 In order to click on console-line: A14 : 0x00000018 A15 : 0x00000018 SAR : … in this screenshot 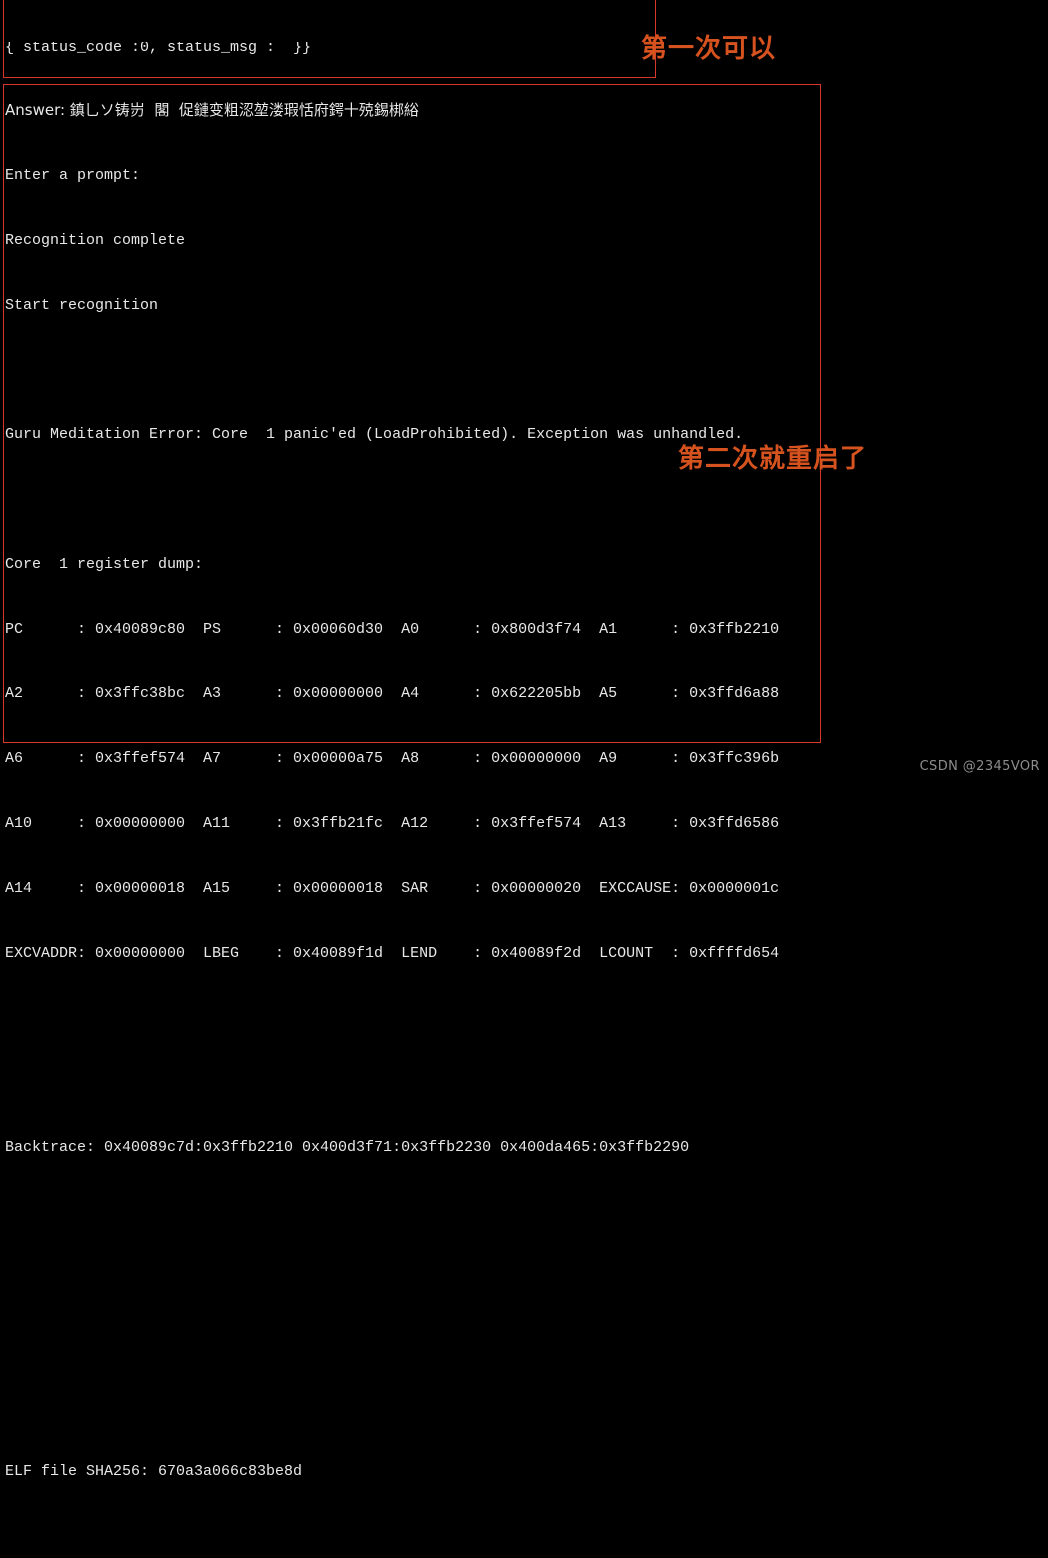, I will do `click(392, 888)`.